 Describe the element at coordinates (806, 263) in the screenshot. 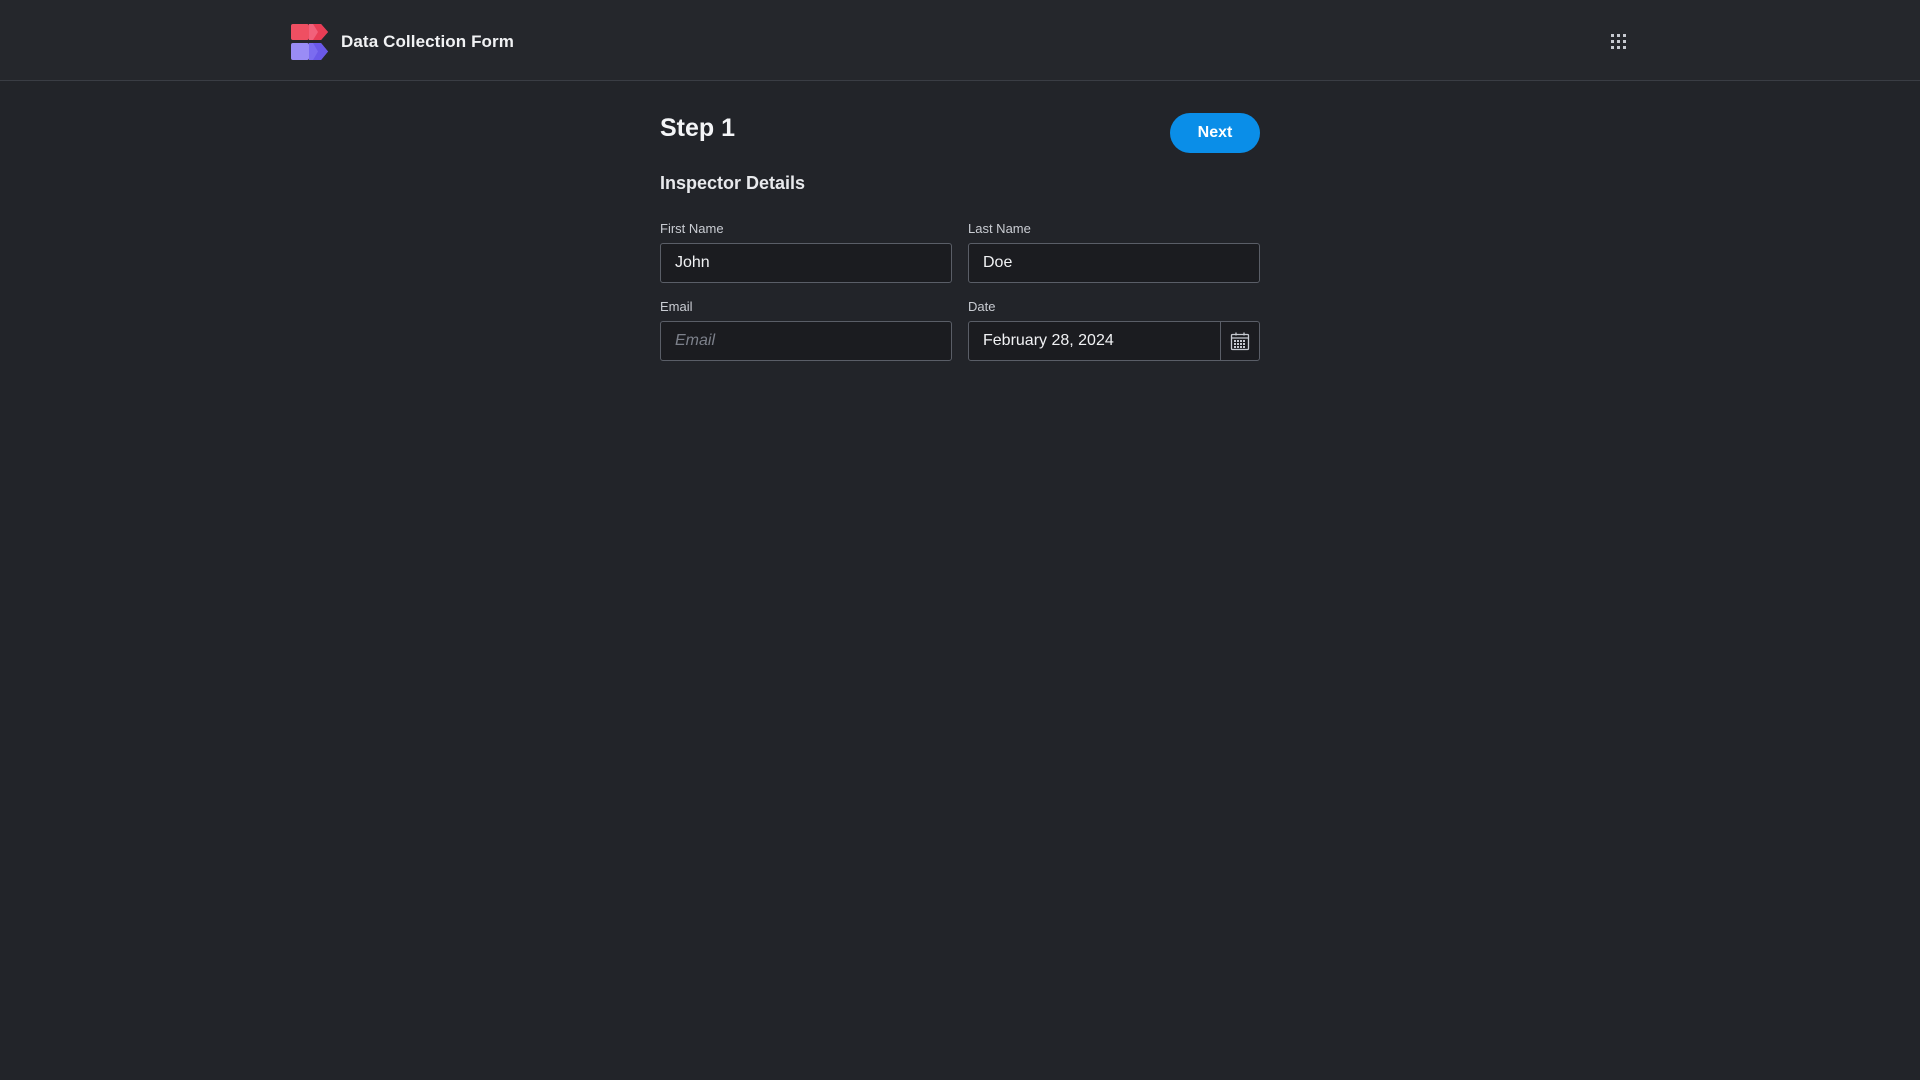

I see `first-name-input` at that location.